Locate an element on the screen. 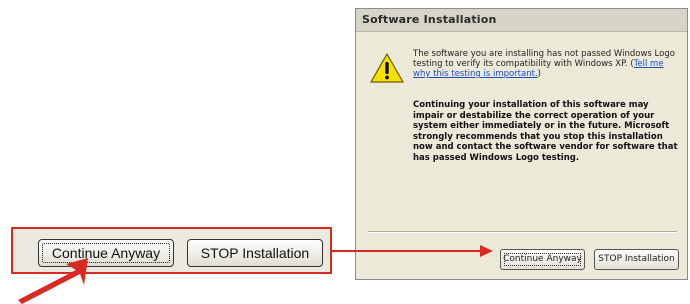 The image size is (690, 304). continue-anyway-button: Continue Anyway is located at coordinates (542, 259).